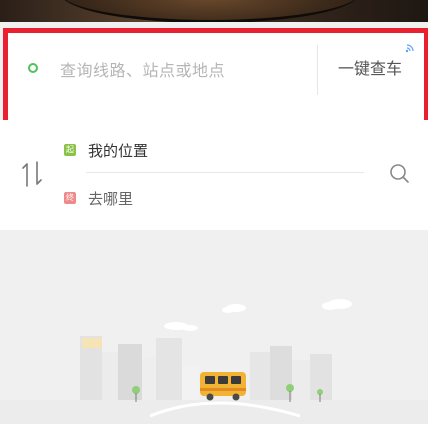  What do you see at coordinates (33, 68) in the screenshot?
I see `location-dot-icon` at bounding box center [33, 68].